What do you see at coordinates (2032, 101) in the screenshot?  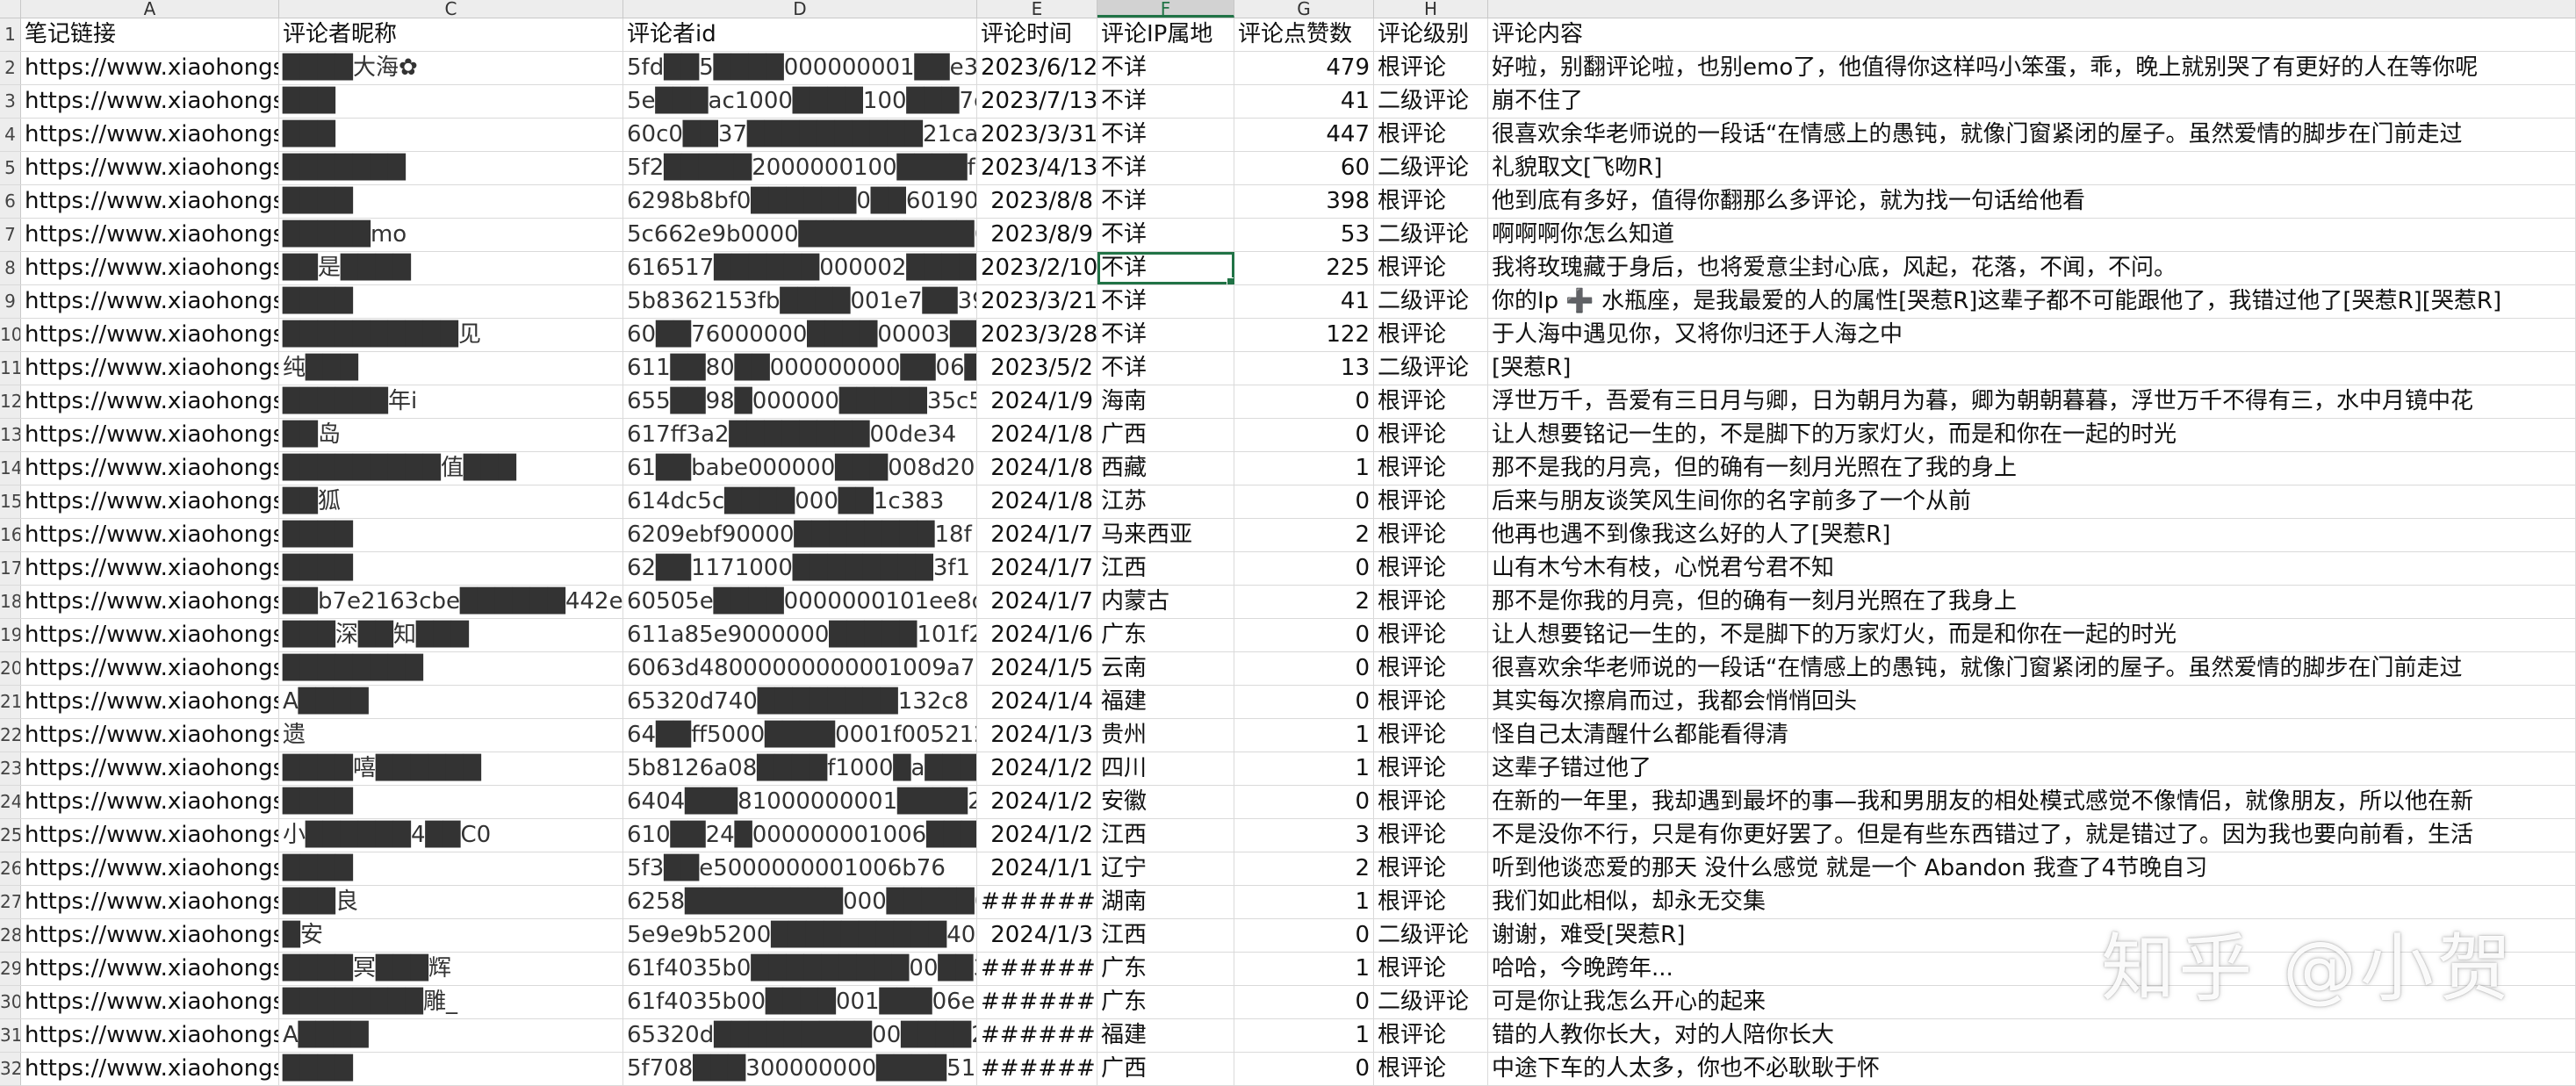 I see `comment-content-cell: 崩不住了` at bounding box center [2032, 101].